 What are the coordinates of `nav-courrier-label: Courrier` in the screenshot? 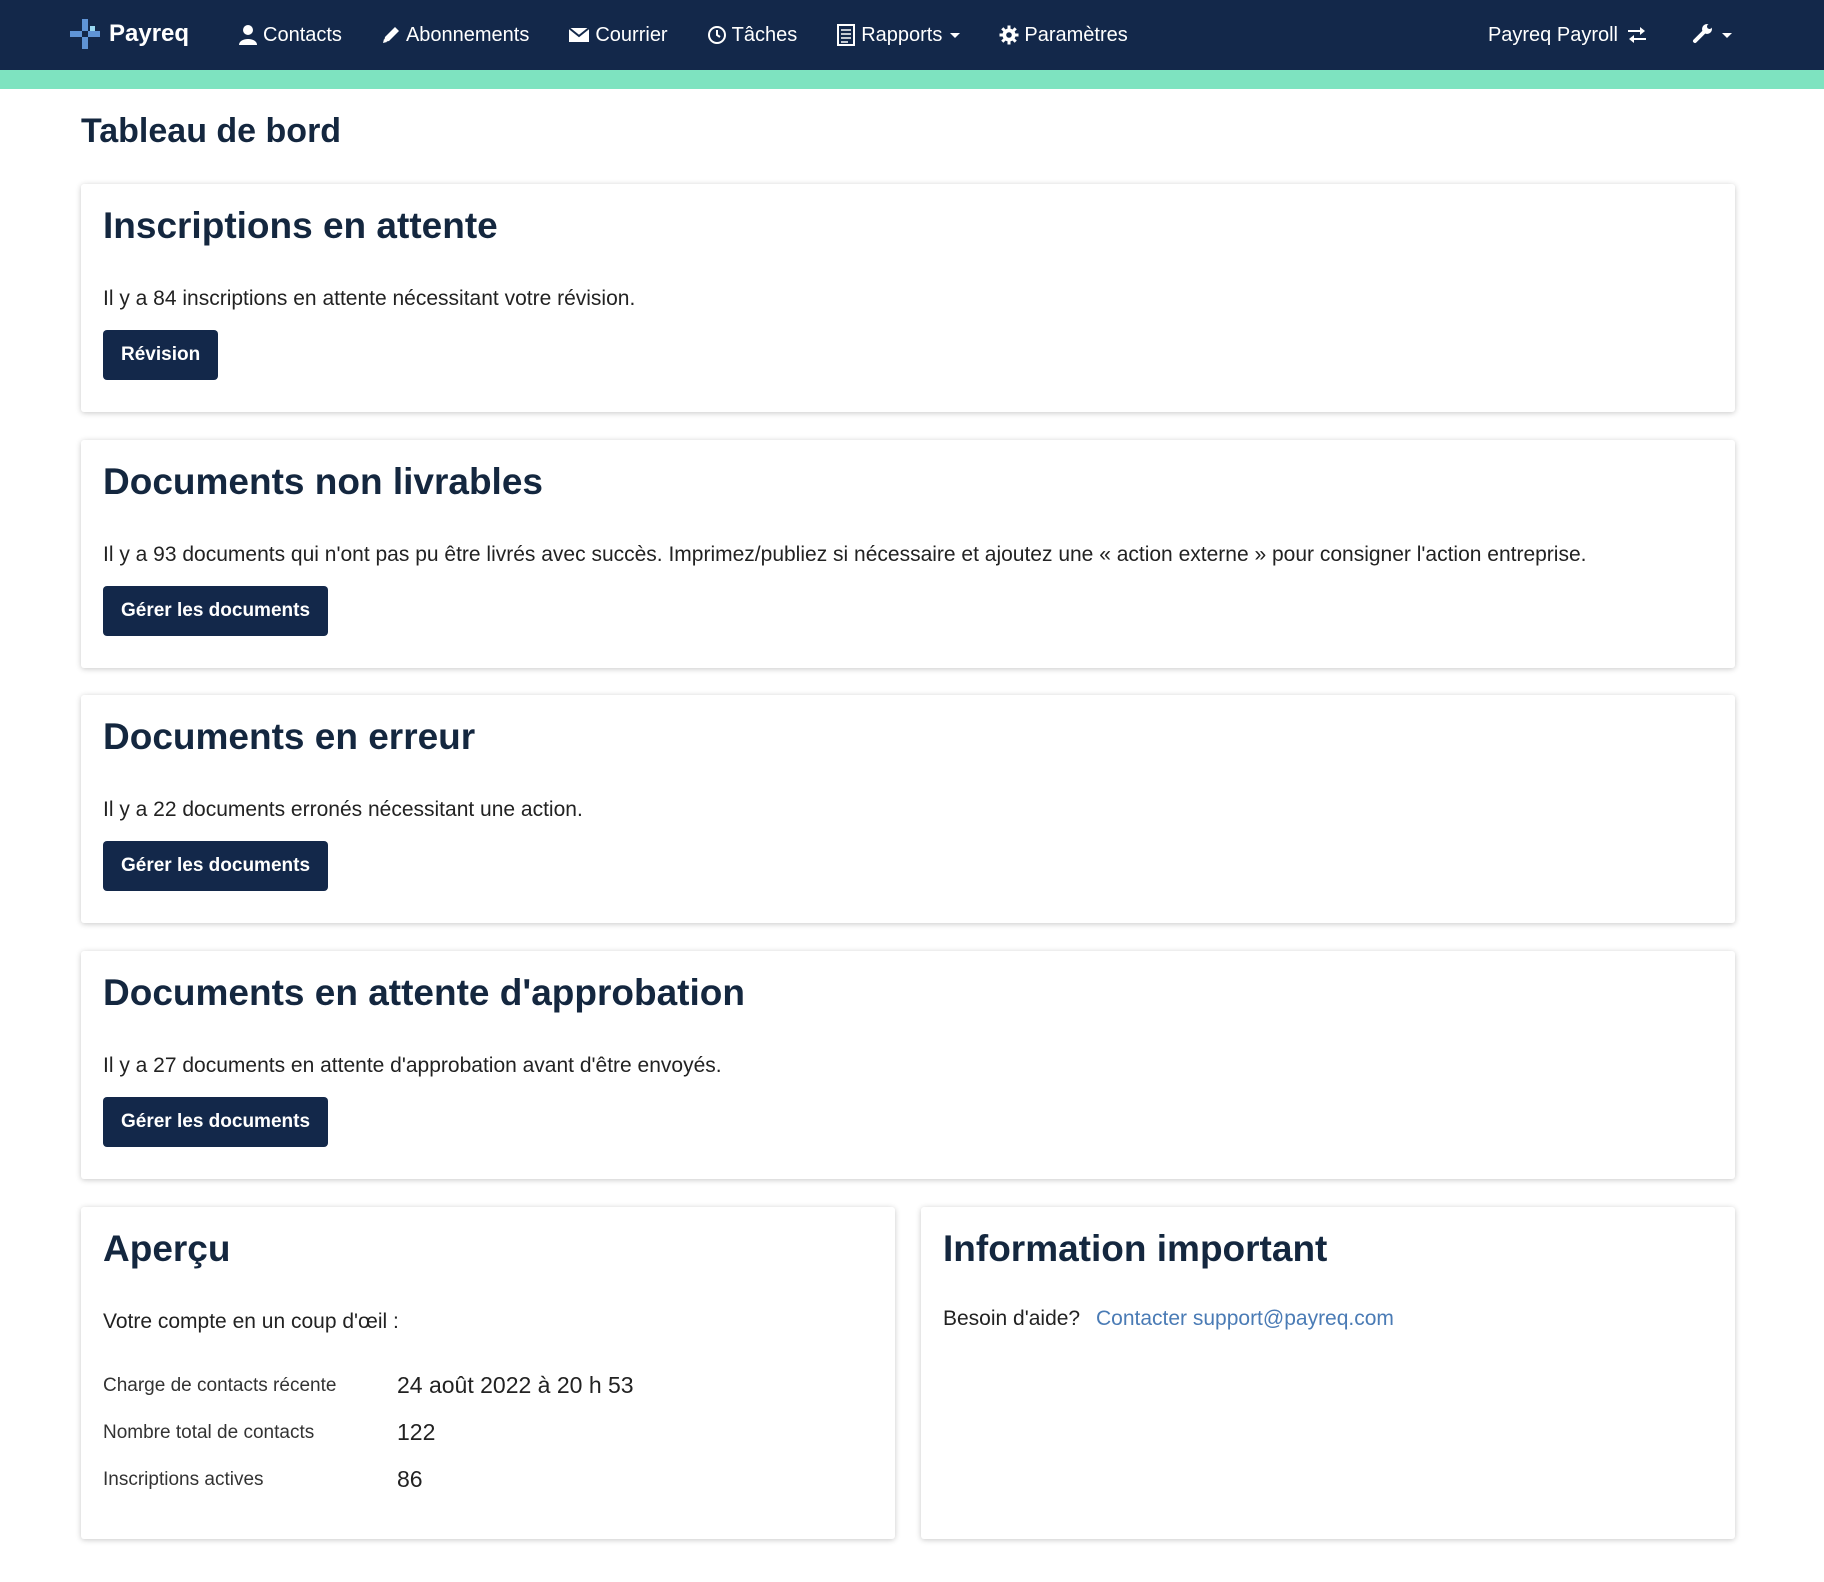 It's located at (631, 34).